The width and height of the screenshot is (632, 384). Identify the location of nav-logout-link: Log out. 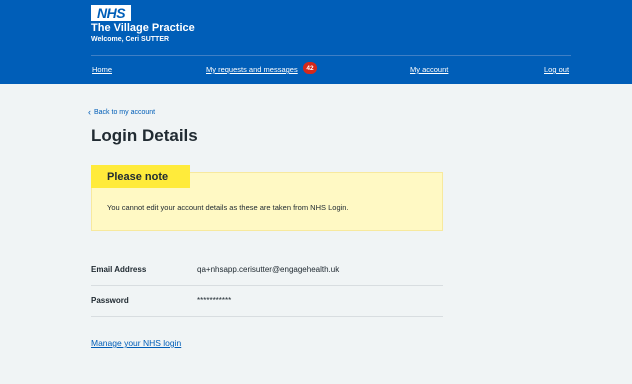
(556, 69).